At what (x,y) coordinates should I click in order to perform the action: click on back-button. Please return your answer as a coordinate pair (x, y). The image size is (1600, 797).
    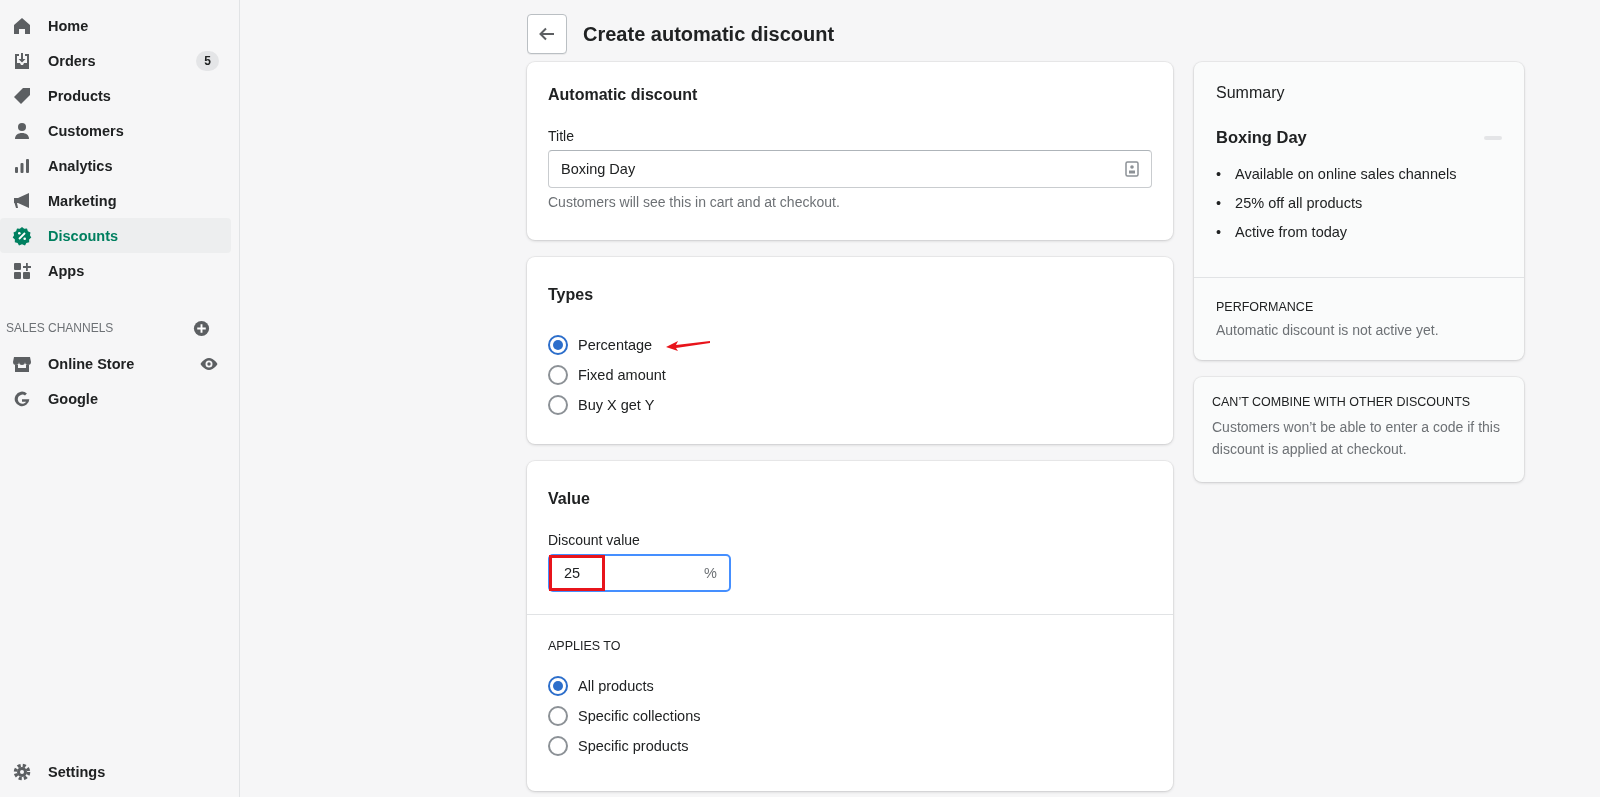
    Looking at the image, I should click on (547, 34).